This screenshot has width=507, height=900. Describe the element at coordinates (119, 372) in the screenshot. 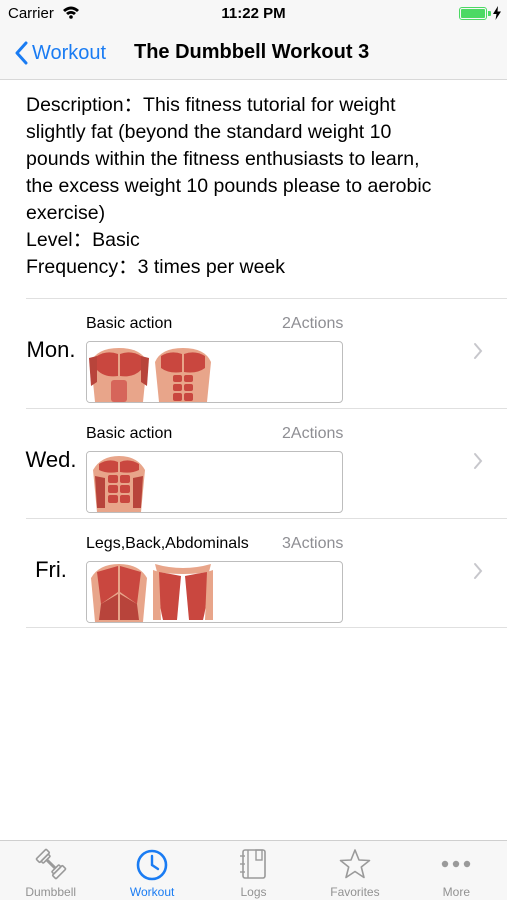

I see `chest-muscles-image` at that location.